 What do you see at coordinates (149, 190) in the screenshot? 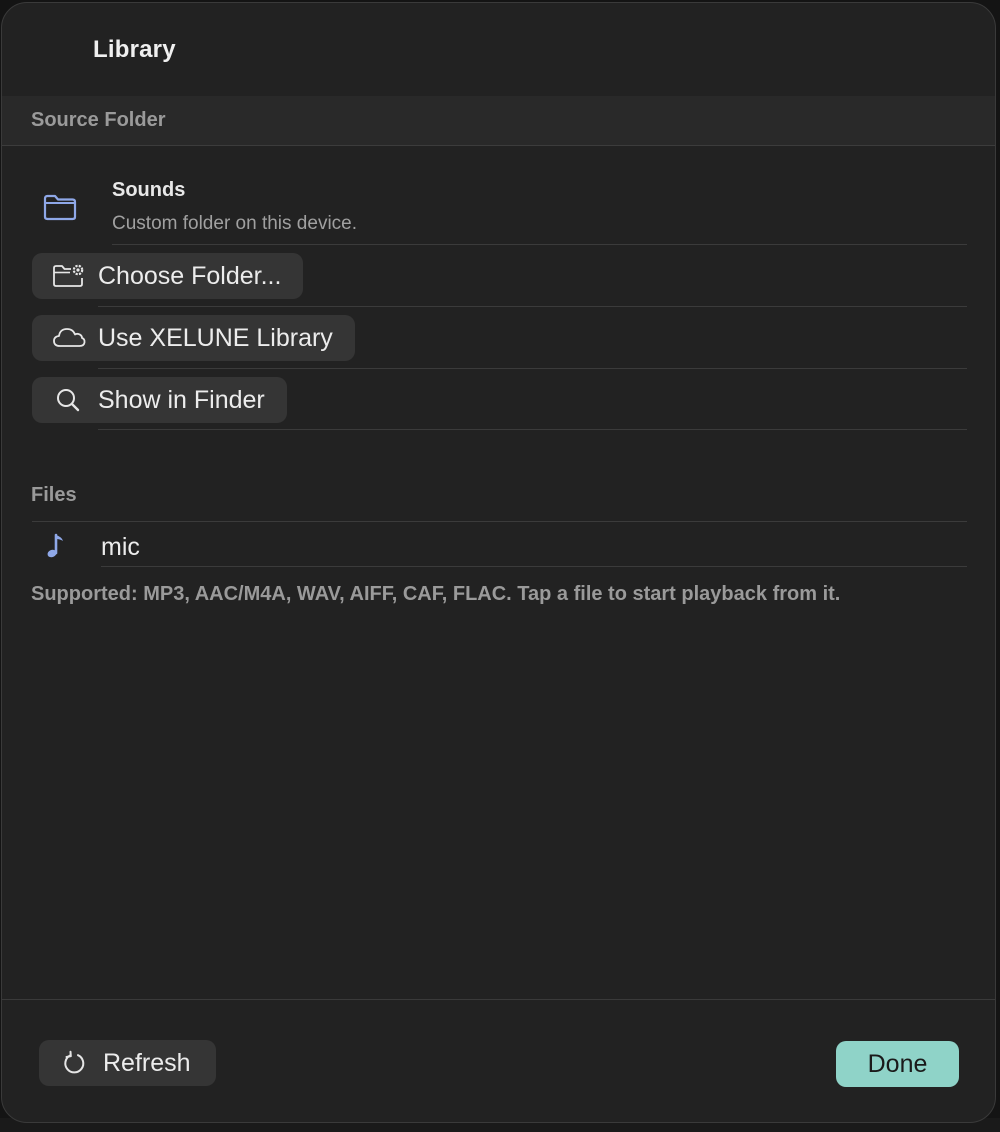
I see `source-folder-name: Sounds` at bounding box center [149, 190].